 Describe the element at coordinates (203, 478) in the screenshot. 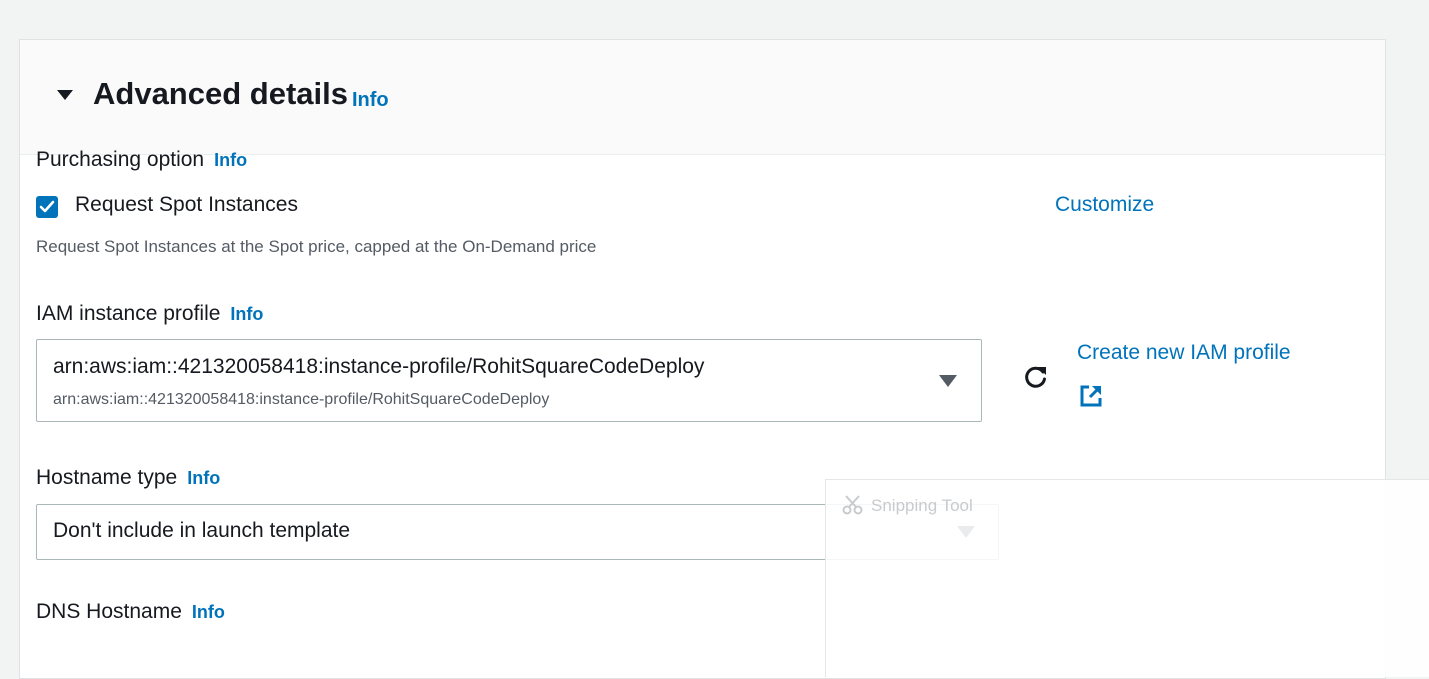

I see `hostname-info-link: Info` at that location.